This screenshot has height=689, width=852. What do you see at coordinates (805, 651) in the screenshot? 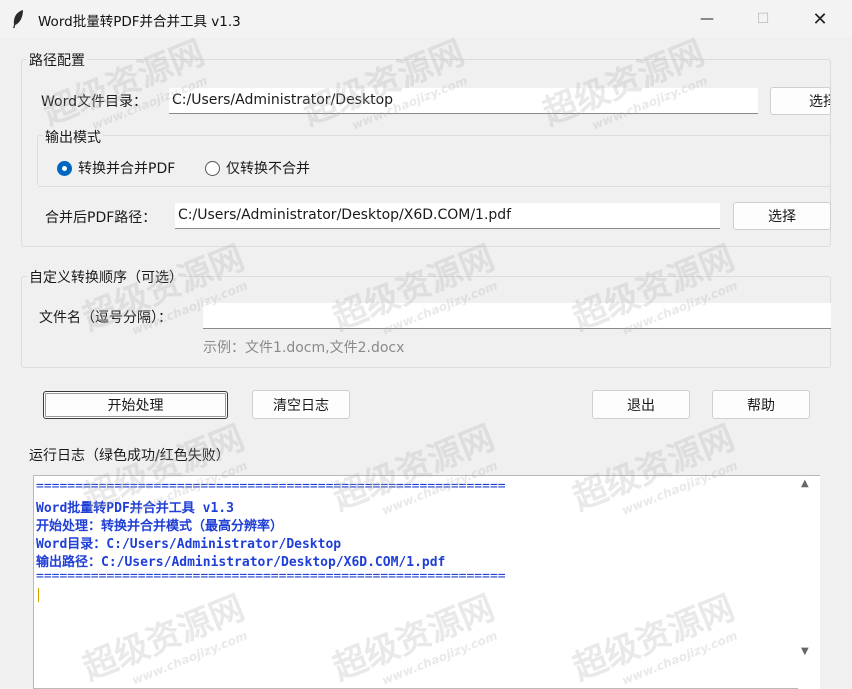
I see `scroll-down-arrow-icon: ▼` at bounding box center [805, 651].